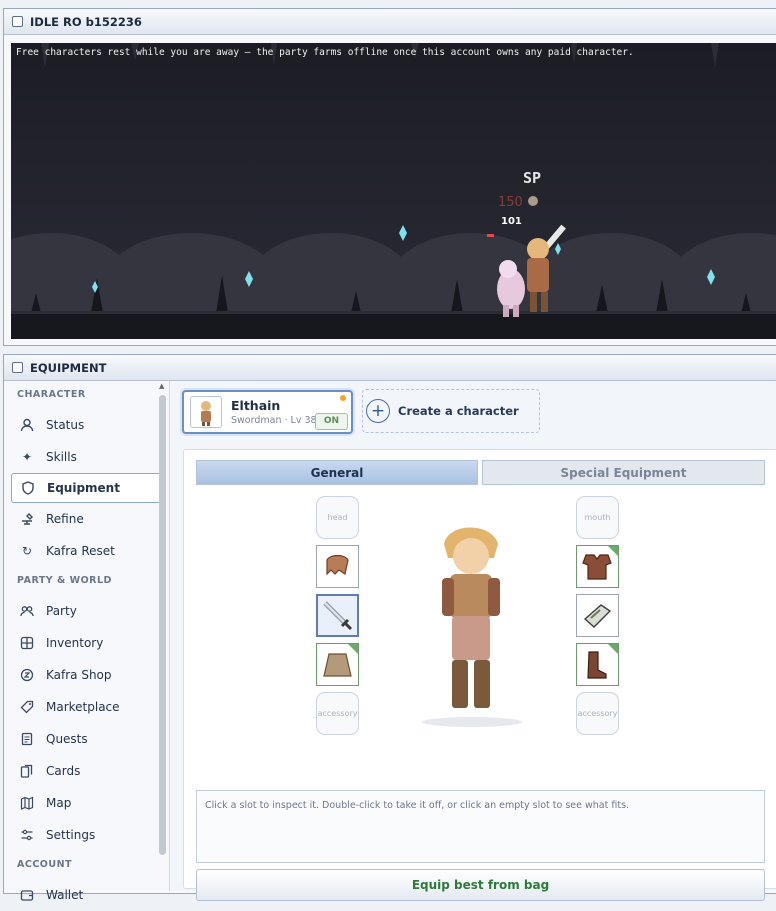 The width and height of the screenshot is (776, 911). I want to click on sword-item-icon, so click(338, 616).